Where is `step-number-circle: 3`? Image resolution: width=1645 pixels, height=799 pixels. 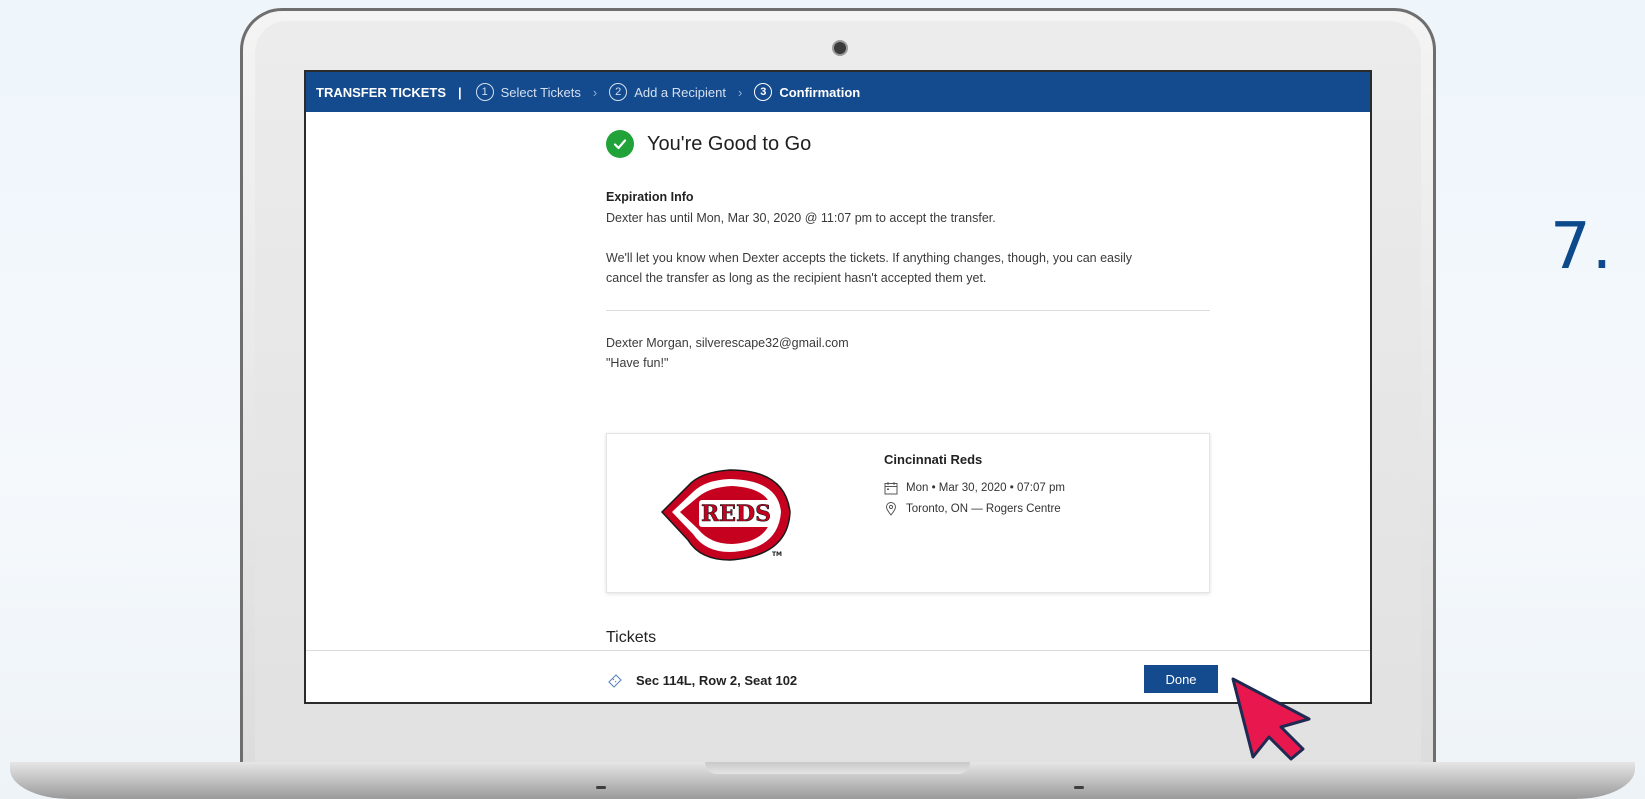
step-number-circle: 3 is located at coordinates (763, 92).